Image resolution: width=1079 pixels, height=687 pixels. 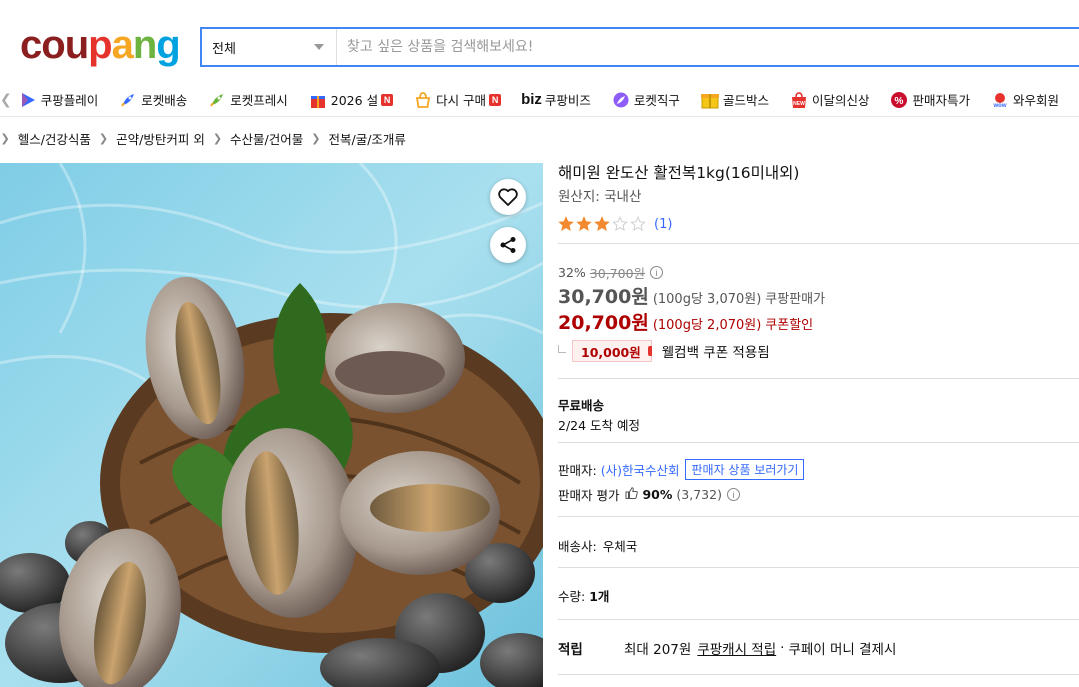 I want to click on shipping-arrival: 2/24 도착 예정, so click(x=599, y=425).